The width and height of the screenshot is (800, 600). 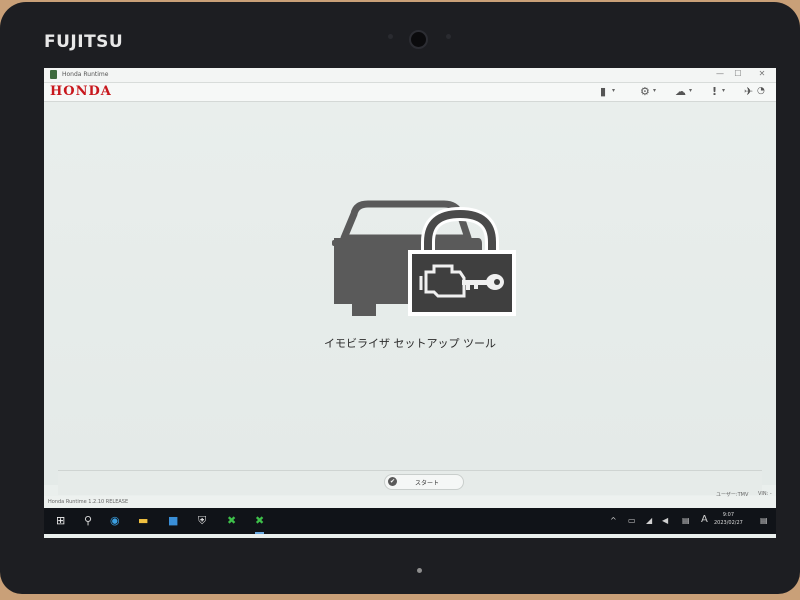 I want to click on alert-icon: !, so click(x=714, y=91).